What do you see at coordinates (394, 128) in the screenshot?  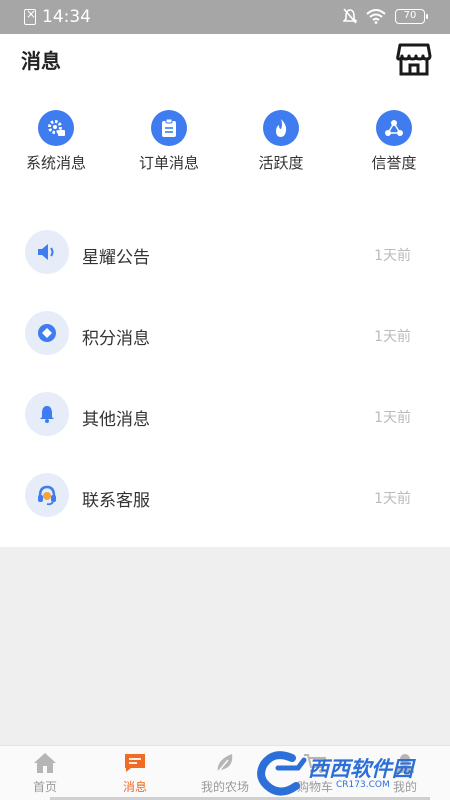 I see `share-icon` at bounding box center [394, 128].